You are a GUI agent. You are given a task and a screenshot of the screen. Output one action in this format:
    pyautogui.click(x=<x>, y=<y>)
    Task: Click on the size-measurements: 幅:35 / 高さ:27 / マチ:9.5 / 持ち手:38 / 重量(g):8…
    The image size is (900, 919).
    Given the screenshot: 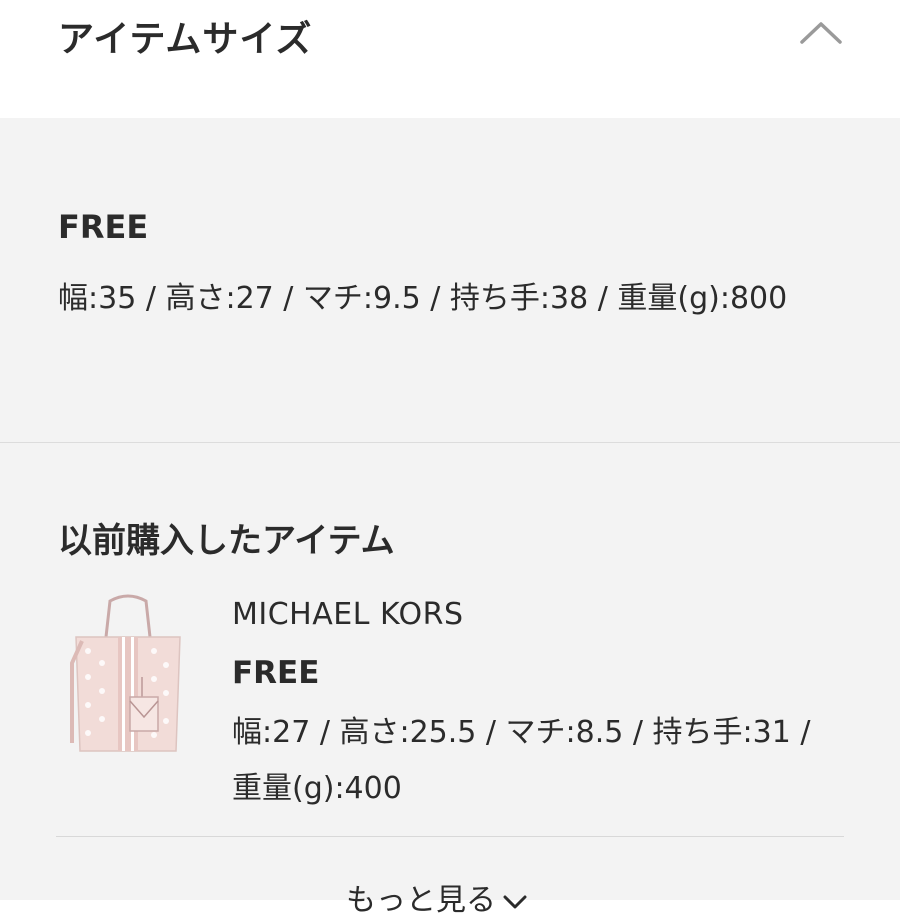 What is the action you would take?
    pyautogui.click(x=423, y=298)
    